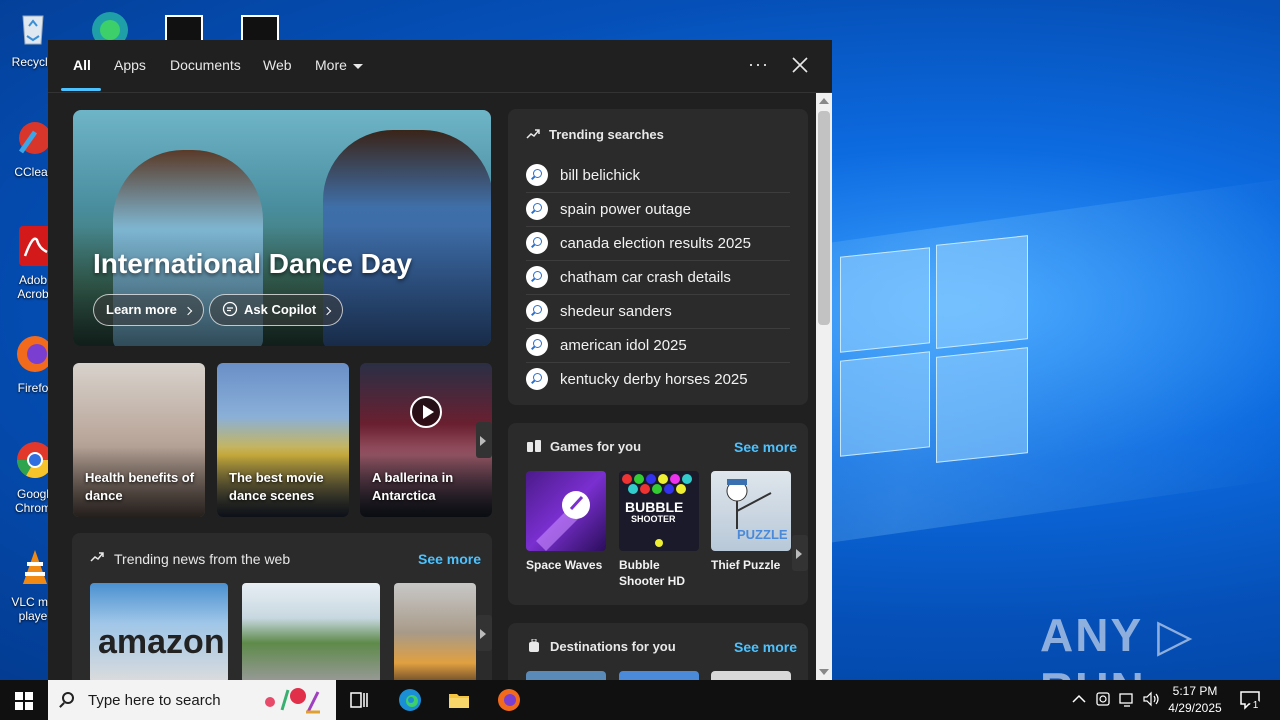 The image size is (1280, 720). Describe the element at coordinates (81, 89) in the screenshot. I see `active-tab-indicator` at that location.